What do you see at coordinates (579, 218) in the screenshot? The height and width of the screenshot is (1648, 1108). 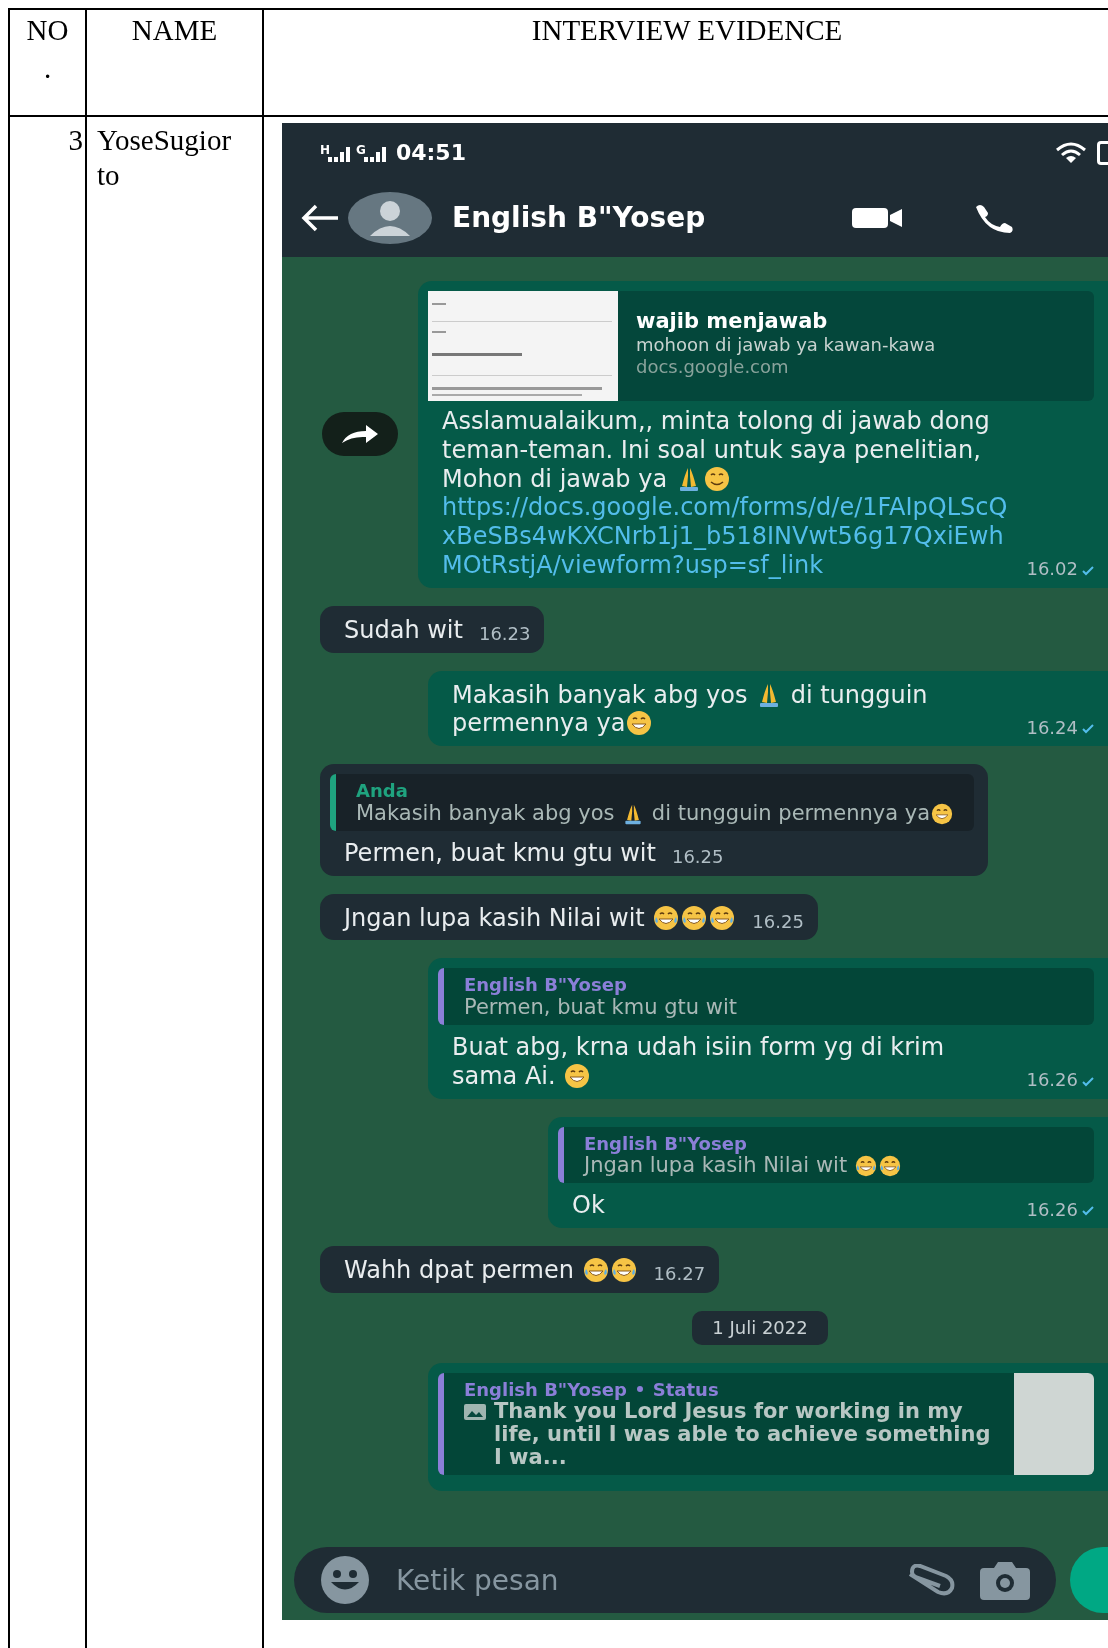 I see `chat-title: English B"Yosep` at bounding box center [579, 218].